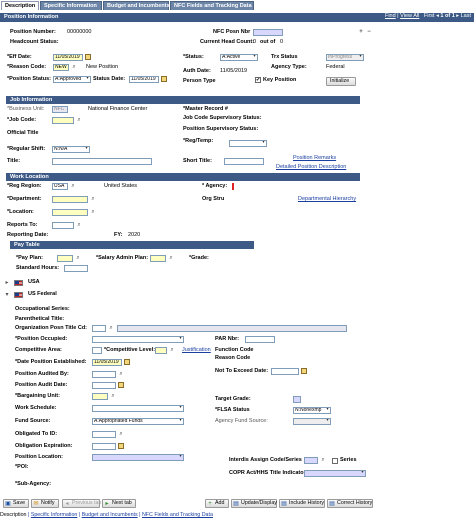 This screenshot has height=521, width=474. I want to click on view-all-link: View All, so click(409, 16).